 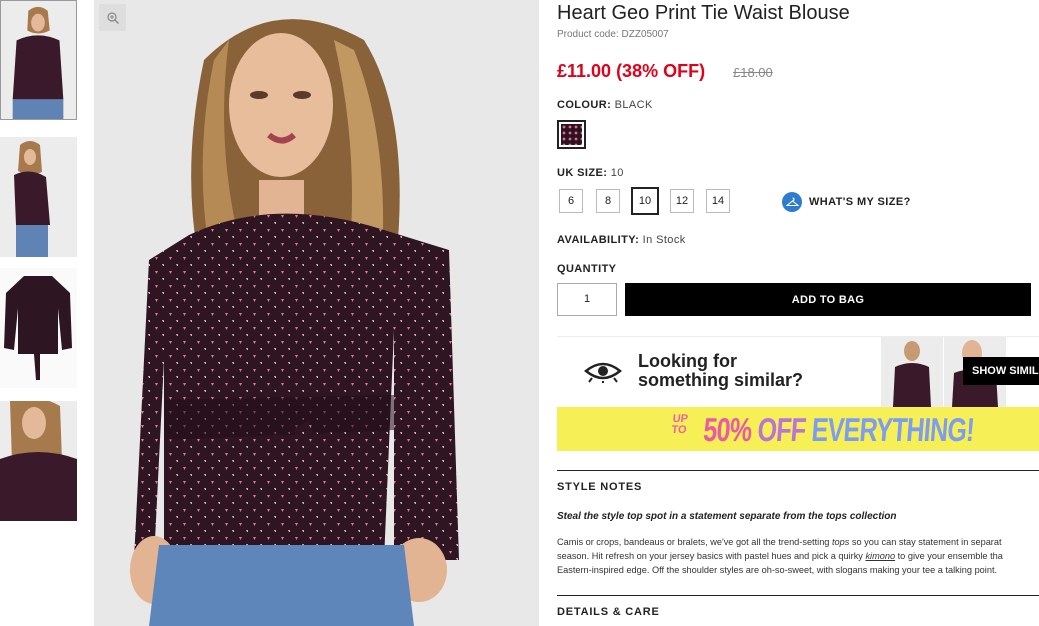 I want to click on style-text: to give your ensemble tha, so click(x=949, y=556).